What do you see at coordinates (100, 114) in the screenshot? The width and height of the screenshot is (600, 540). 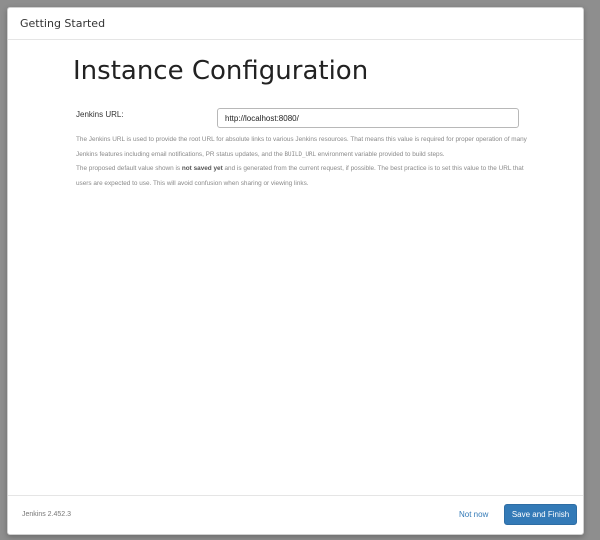 I see `jenkins-url-label: Jenkins URL:` at bounding box center [100, 114].